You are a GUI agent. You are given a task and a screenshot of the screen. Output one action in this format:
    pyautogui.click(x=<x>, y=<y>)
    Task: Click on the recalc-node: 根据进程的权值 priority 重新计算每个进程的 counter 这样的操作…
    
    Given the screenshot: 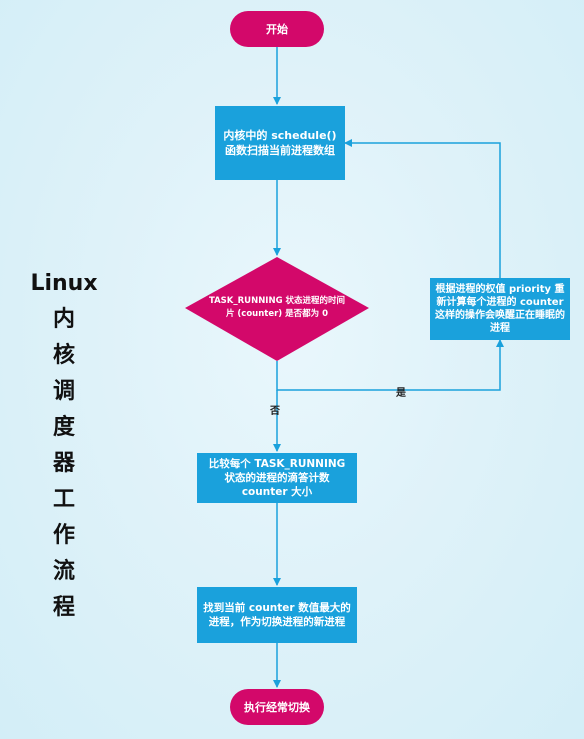 What is the action you would take?
    pyautogui.click(x=500, y=309)
    